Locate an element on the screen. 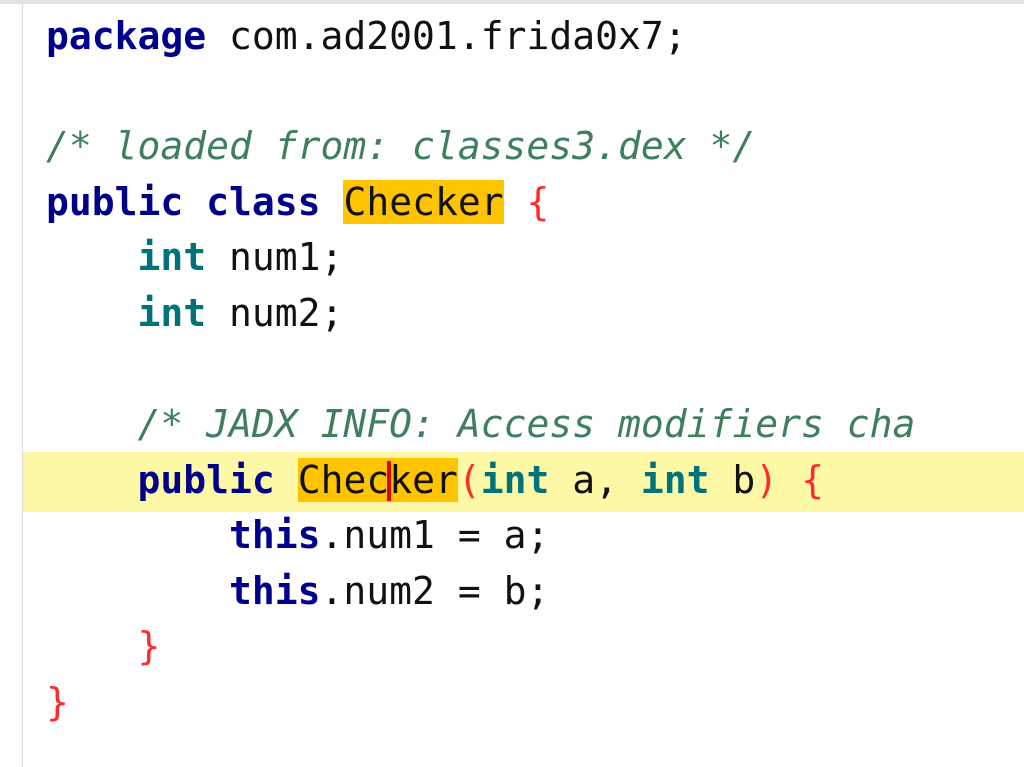 The width and height of the screenshot is (1024, 767). keyword-class: class is located at coordinates (263, 202).